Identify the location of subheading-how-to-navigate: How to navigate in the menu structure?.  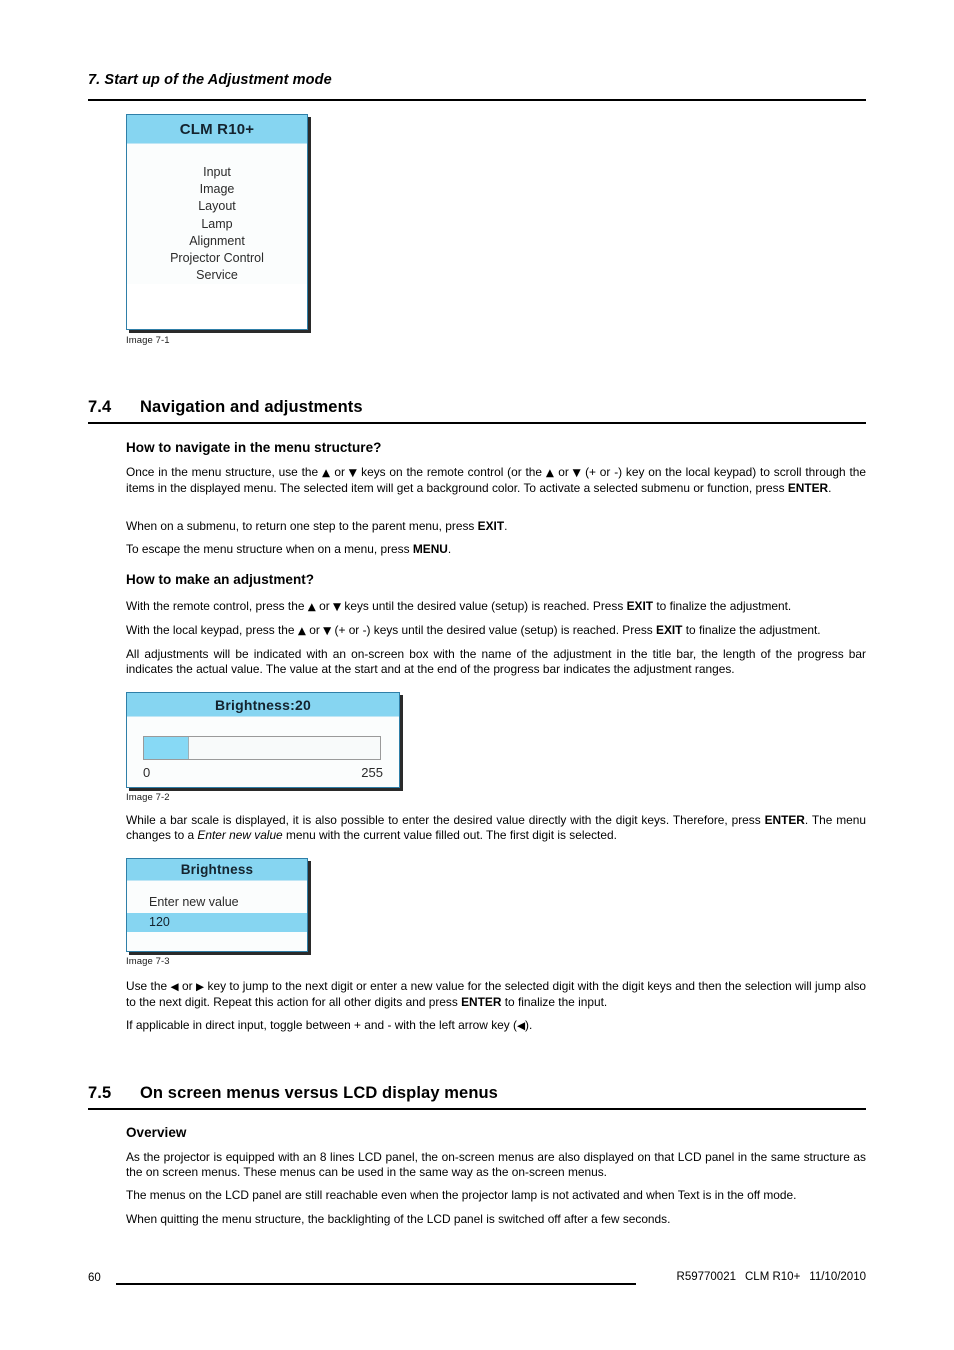
(254, 447).